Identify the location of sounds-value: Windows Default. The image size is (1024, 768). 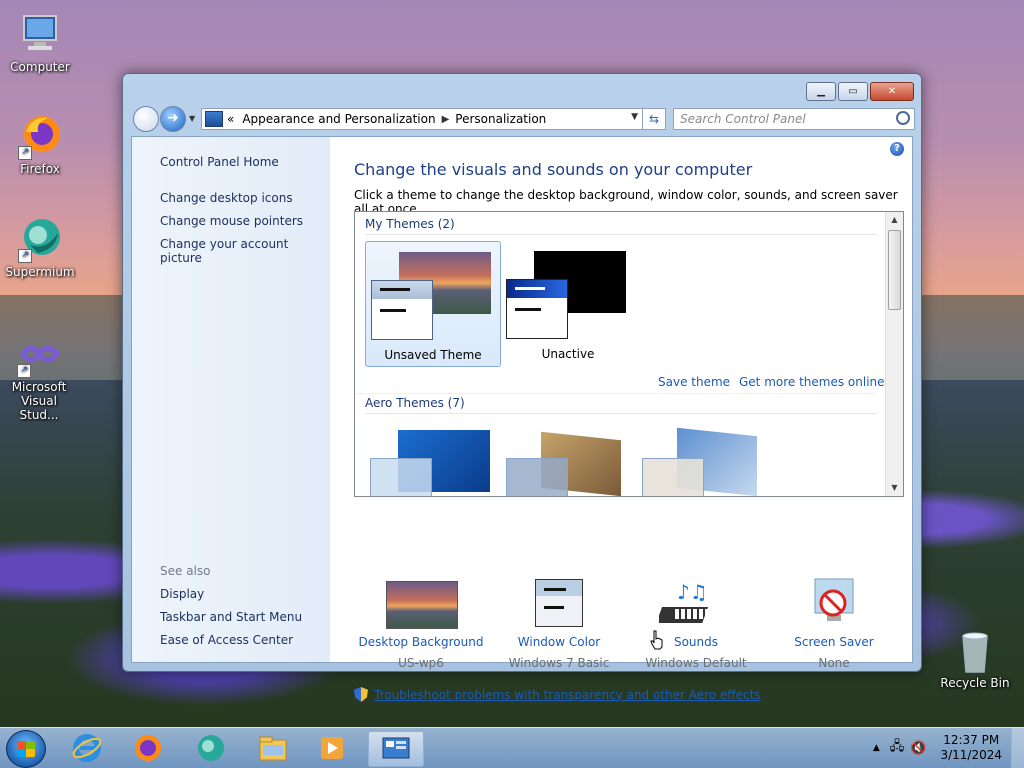
(696, 663).